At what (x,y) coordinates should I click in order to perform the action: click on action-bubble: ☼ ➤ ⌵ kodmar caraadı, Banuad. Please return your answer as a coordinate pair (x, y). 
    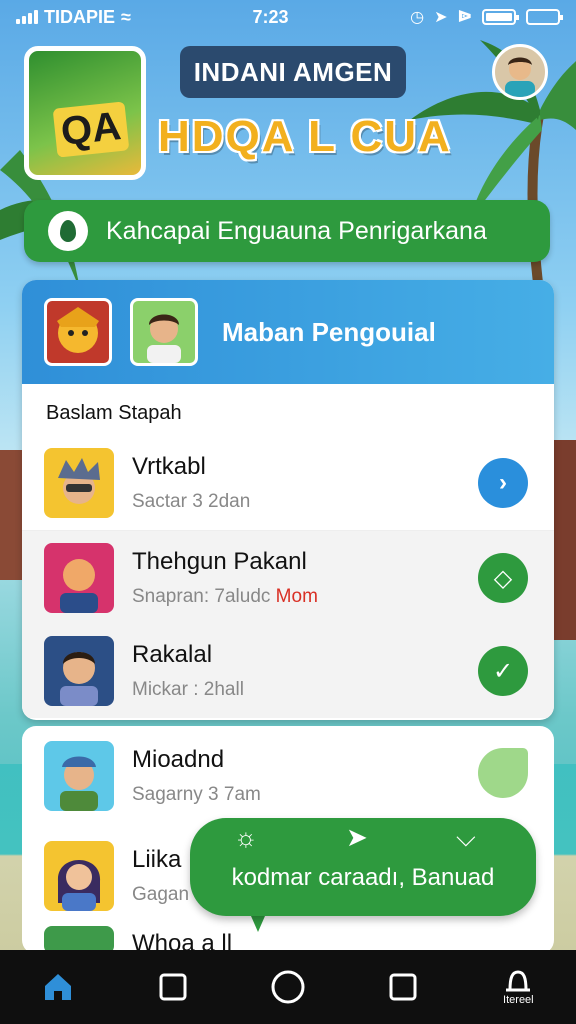
    Looking at the image, I should click on (363, 867).